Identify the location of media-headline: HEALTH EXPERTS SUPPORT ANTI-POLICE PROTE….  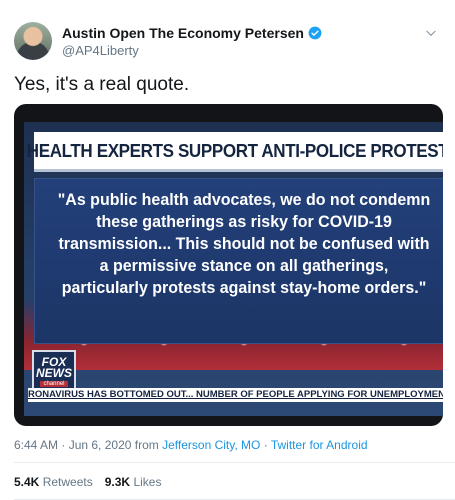
(234, 150).